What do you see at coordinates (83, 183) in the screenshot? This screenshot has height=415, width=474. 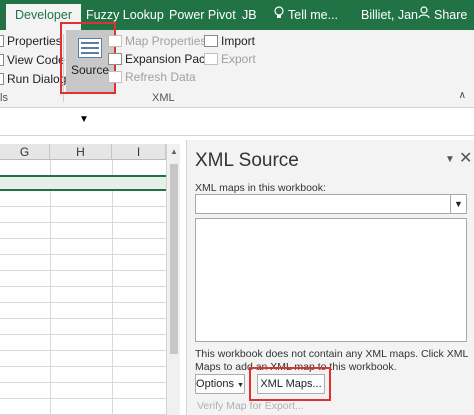 I see `selected-row` at bounding box center [83, 183].